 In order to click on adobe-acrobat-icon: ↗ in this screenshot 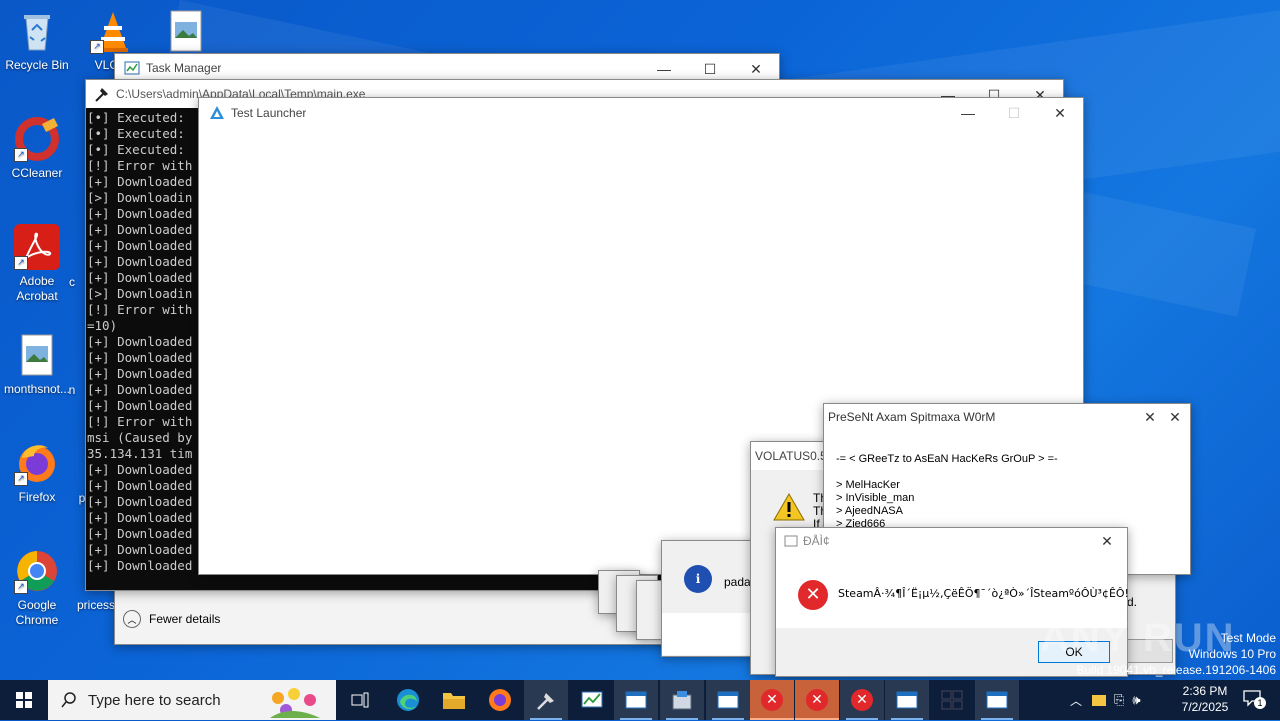, I will do `click(37, 247)`.